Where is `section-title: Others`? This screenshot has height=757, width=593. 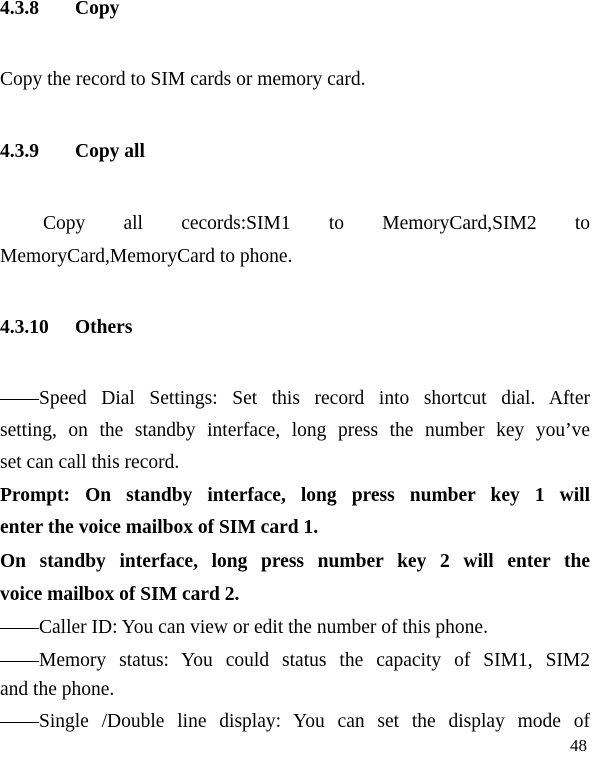
section-title: Others is located at coordinates (104, 327).